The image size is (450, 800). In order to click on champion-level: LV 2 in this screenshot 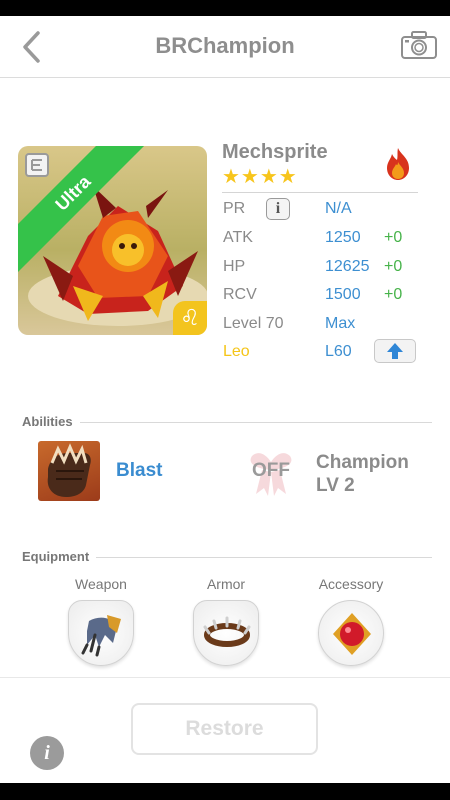, I will do `click(335, 485)`.